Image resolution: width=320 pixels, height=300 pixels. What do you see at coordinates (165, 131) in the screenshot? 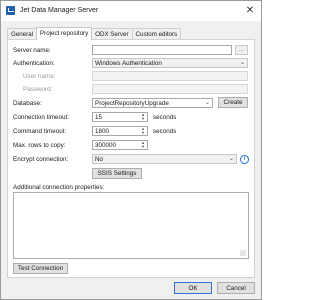
I see `command-timeout-unit: seconds` at bounding box center [165, 131].